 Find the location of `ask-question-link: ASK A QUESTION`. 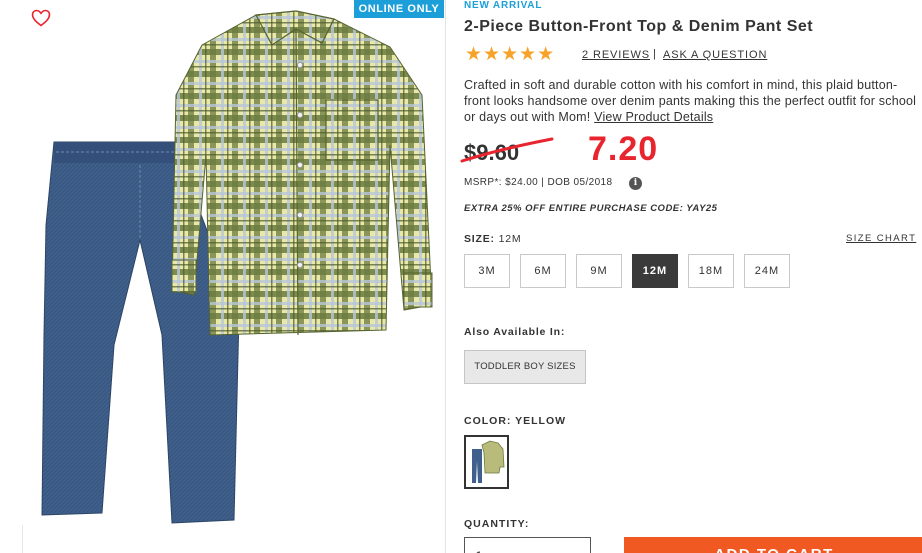

ask-question-link: ASK A QUESTION is located at coordinates (715, 55).